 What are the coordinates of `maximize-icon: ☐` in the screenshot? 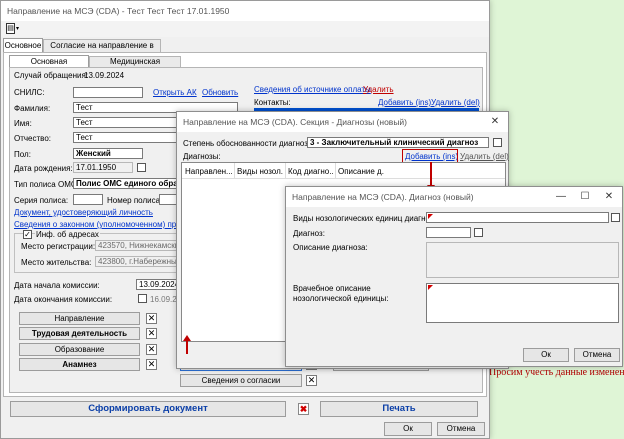 It's located at (585, 197).